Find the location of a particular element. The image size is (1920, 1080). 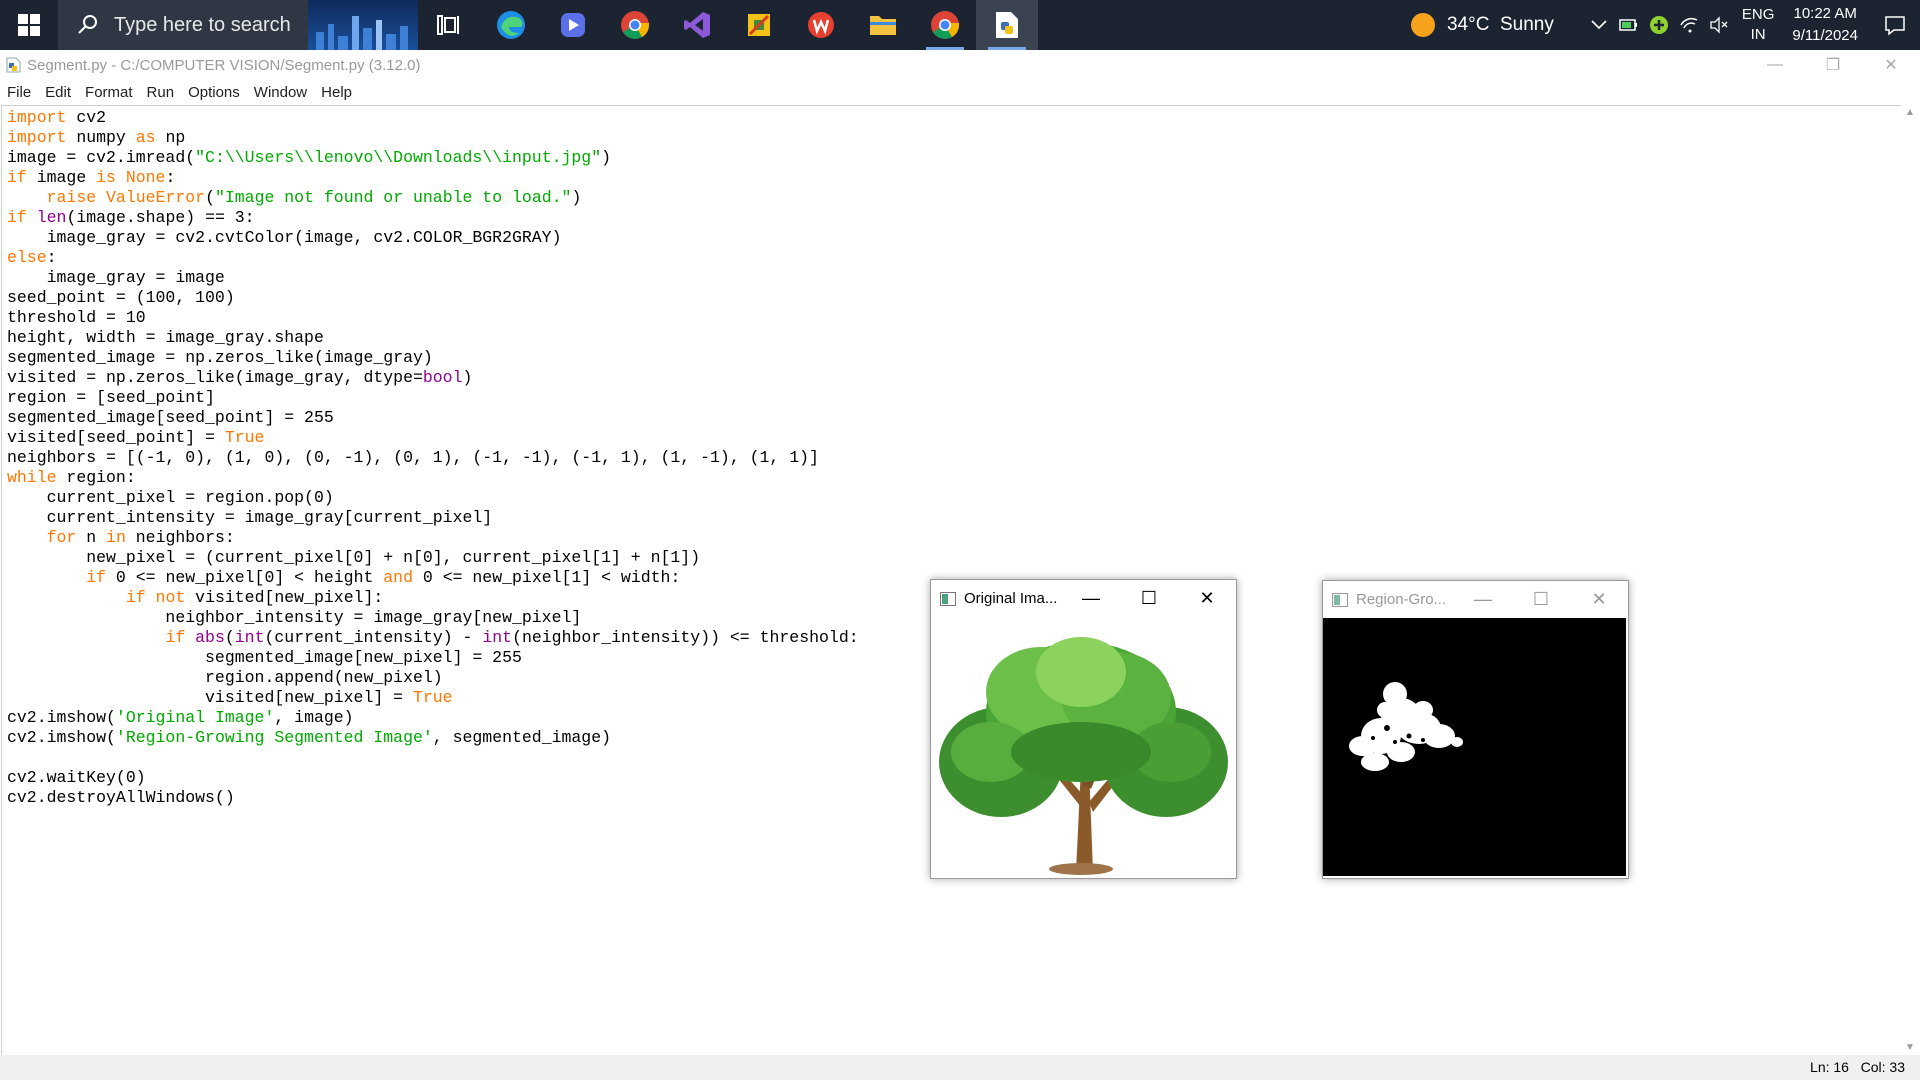

code-token: else is located at coordinates (27, 257).